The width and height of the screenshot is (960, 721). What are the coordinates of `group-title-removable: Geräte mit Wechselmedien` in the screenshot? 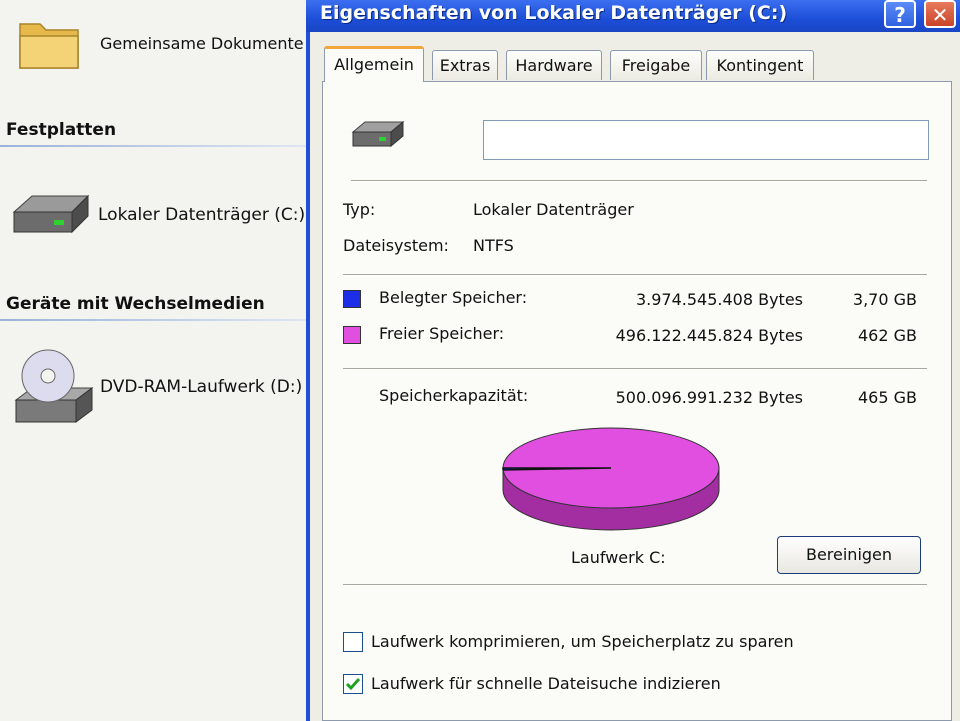 It's located at (135, 304).